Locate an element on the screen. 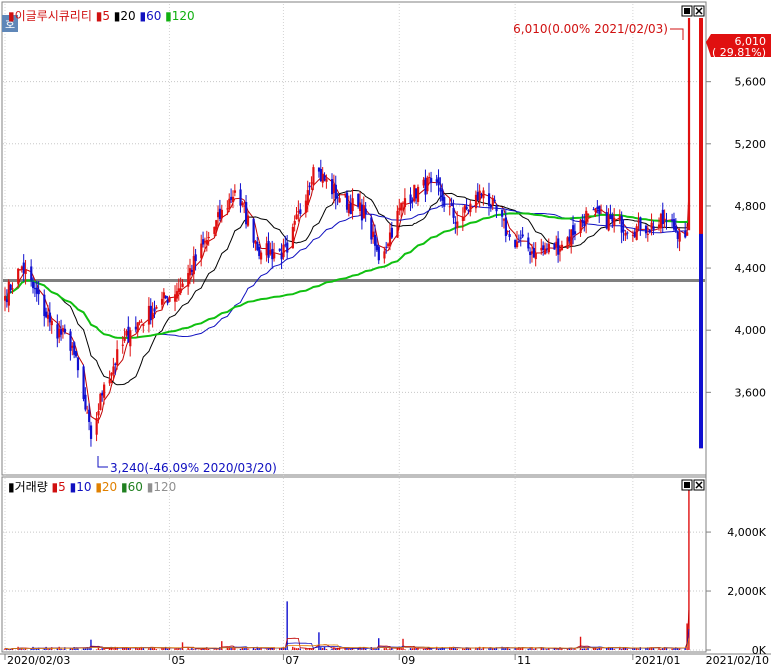 The image size is (771, 667). volume-panel-restore-icon is located at coordinates (687, 485).